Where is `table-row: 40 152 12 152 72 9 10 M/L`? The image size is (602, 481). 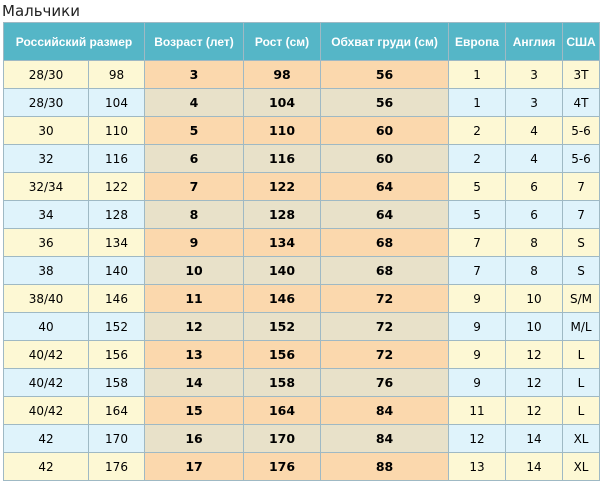
table-row: 40 152 12 152 72 9 10 M/L is located at coordinates (302, 326).